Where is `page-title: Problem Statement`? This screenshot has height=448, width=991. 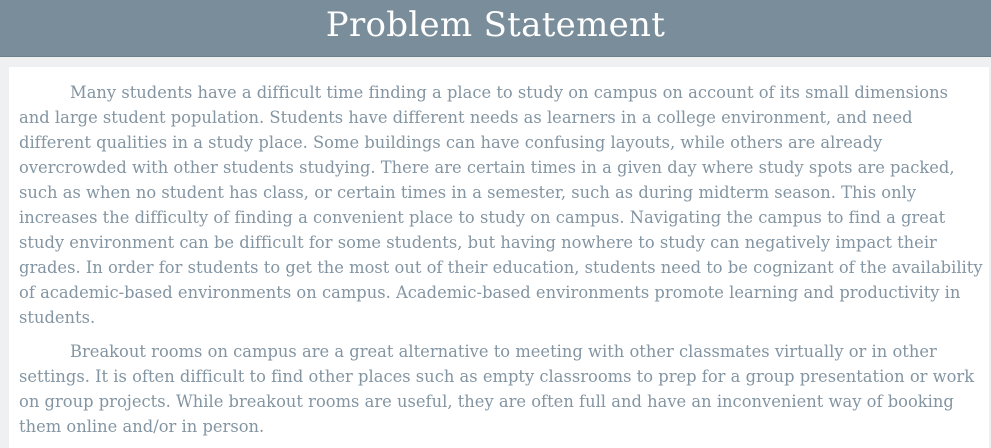 page-title: Problem Statement is located at coordinates (495, 25).